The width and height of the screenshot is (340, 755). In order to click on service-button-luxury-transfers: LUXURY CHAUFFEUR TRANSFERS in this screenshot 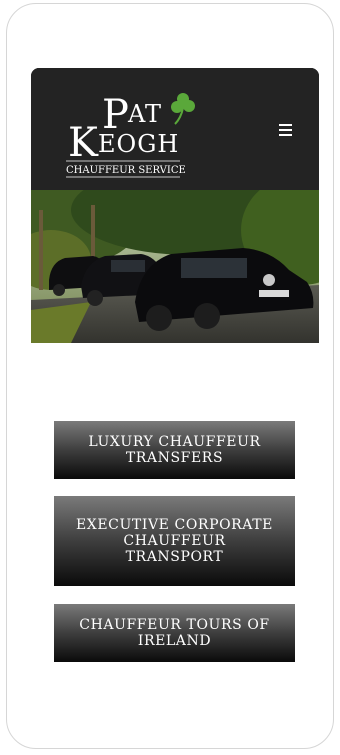, I will do `click(174, 450)`.